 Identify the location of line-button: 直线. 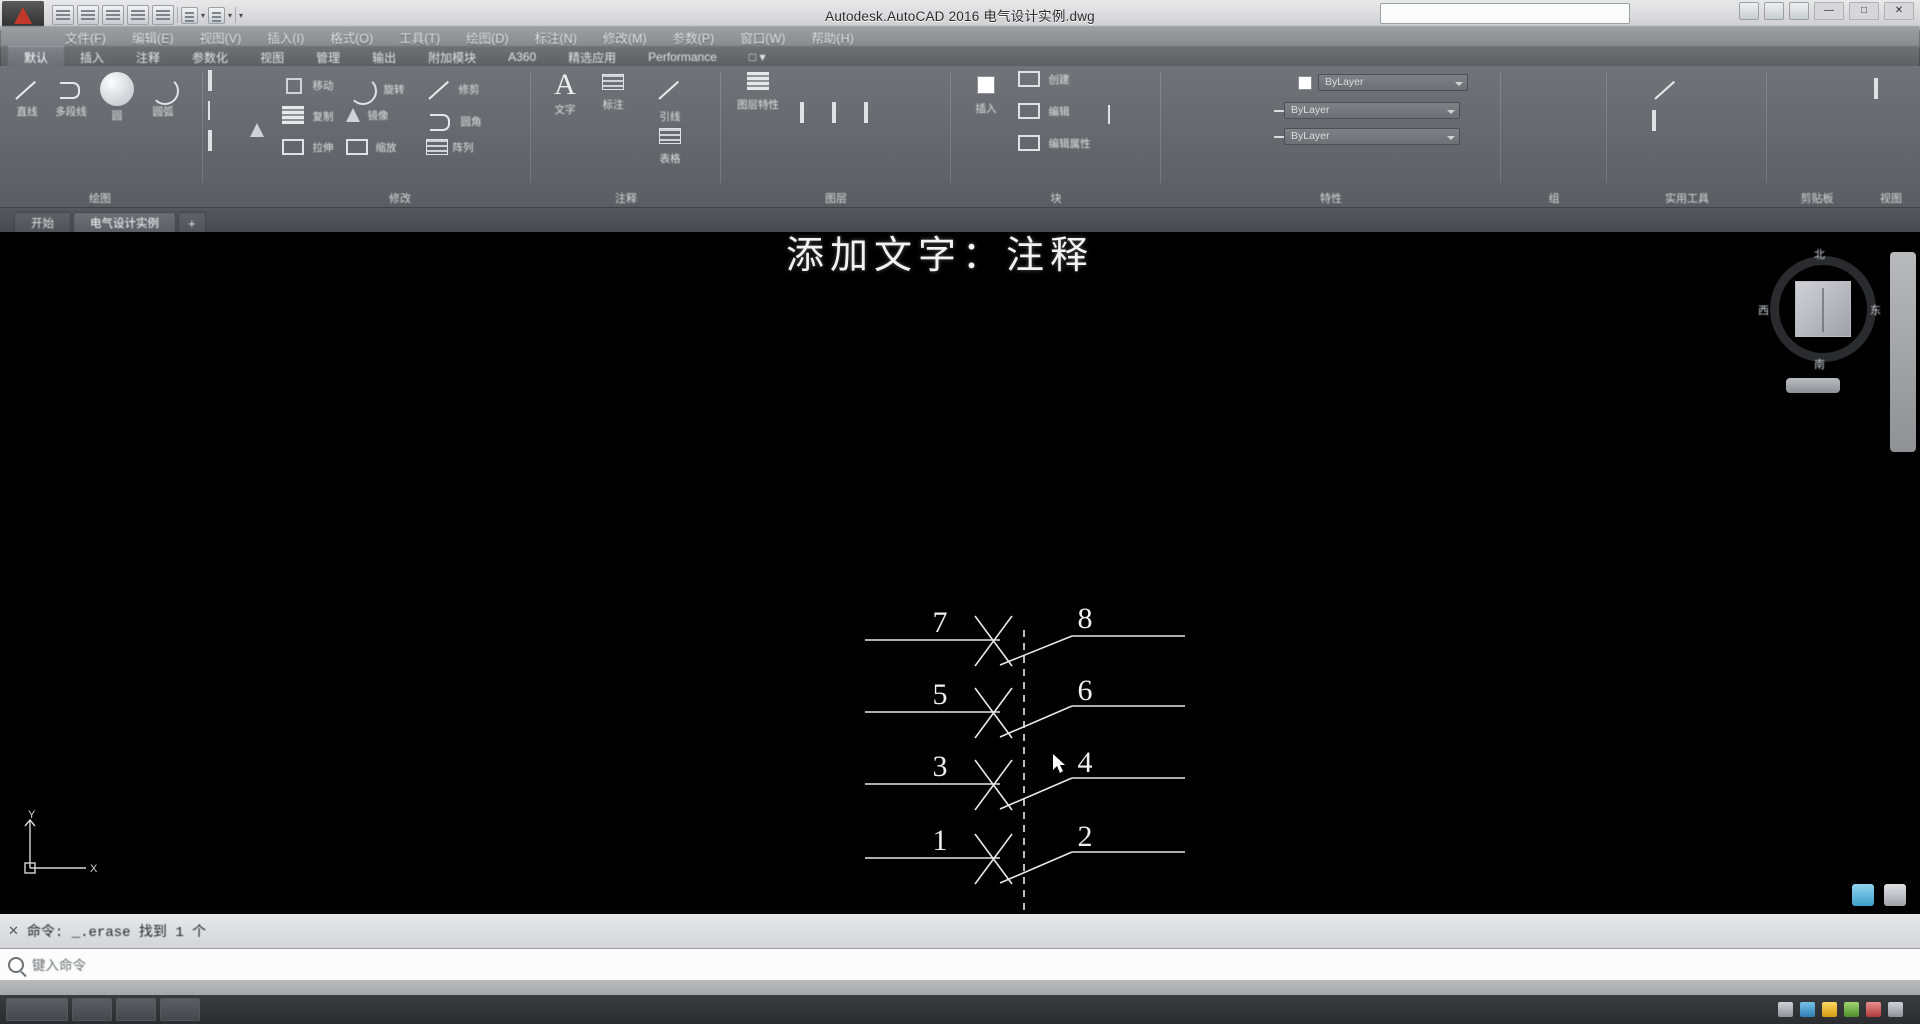
(27, 96).